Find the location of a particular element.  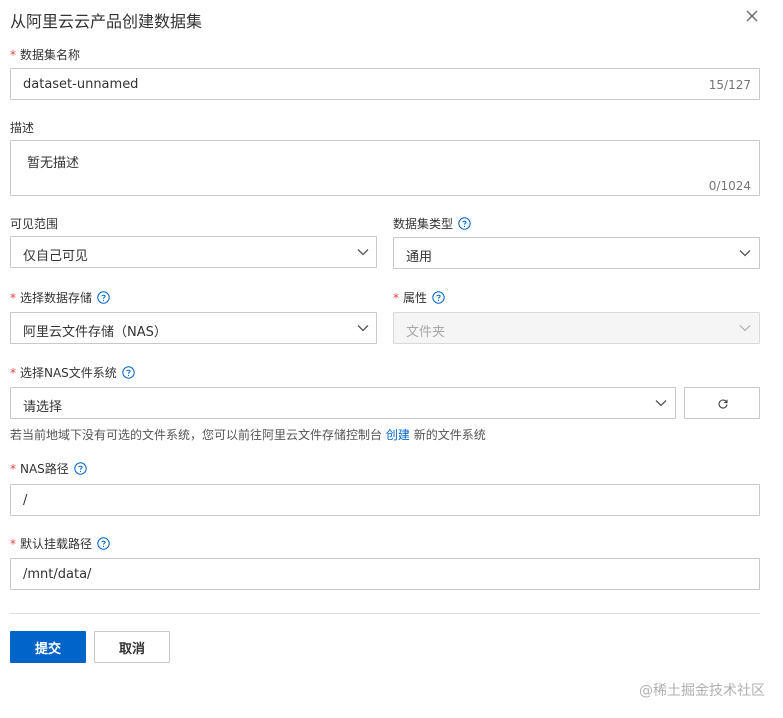

mount-path-input: /mnt/data/ is located at coordinates (385, 574).